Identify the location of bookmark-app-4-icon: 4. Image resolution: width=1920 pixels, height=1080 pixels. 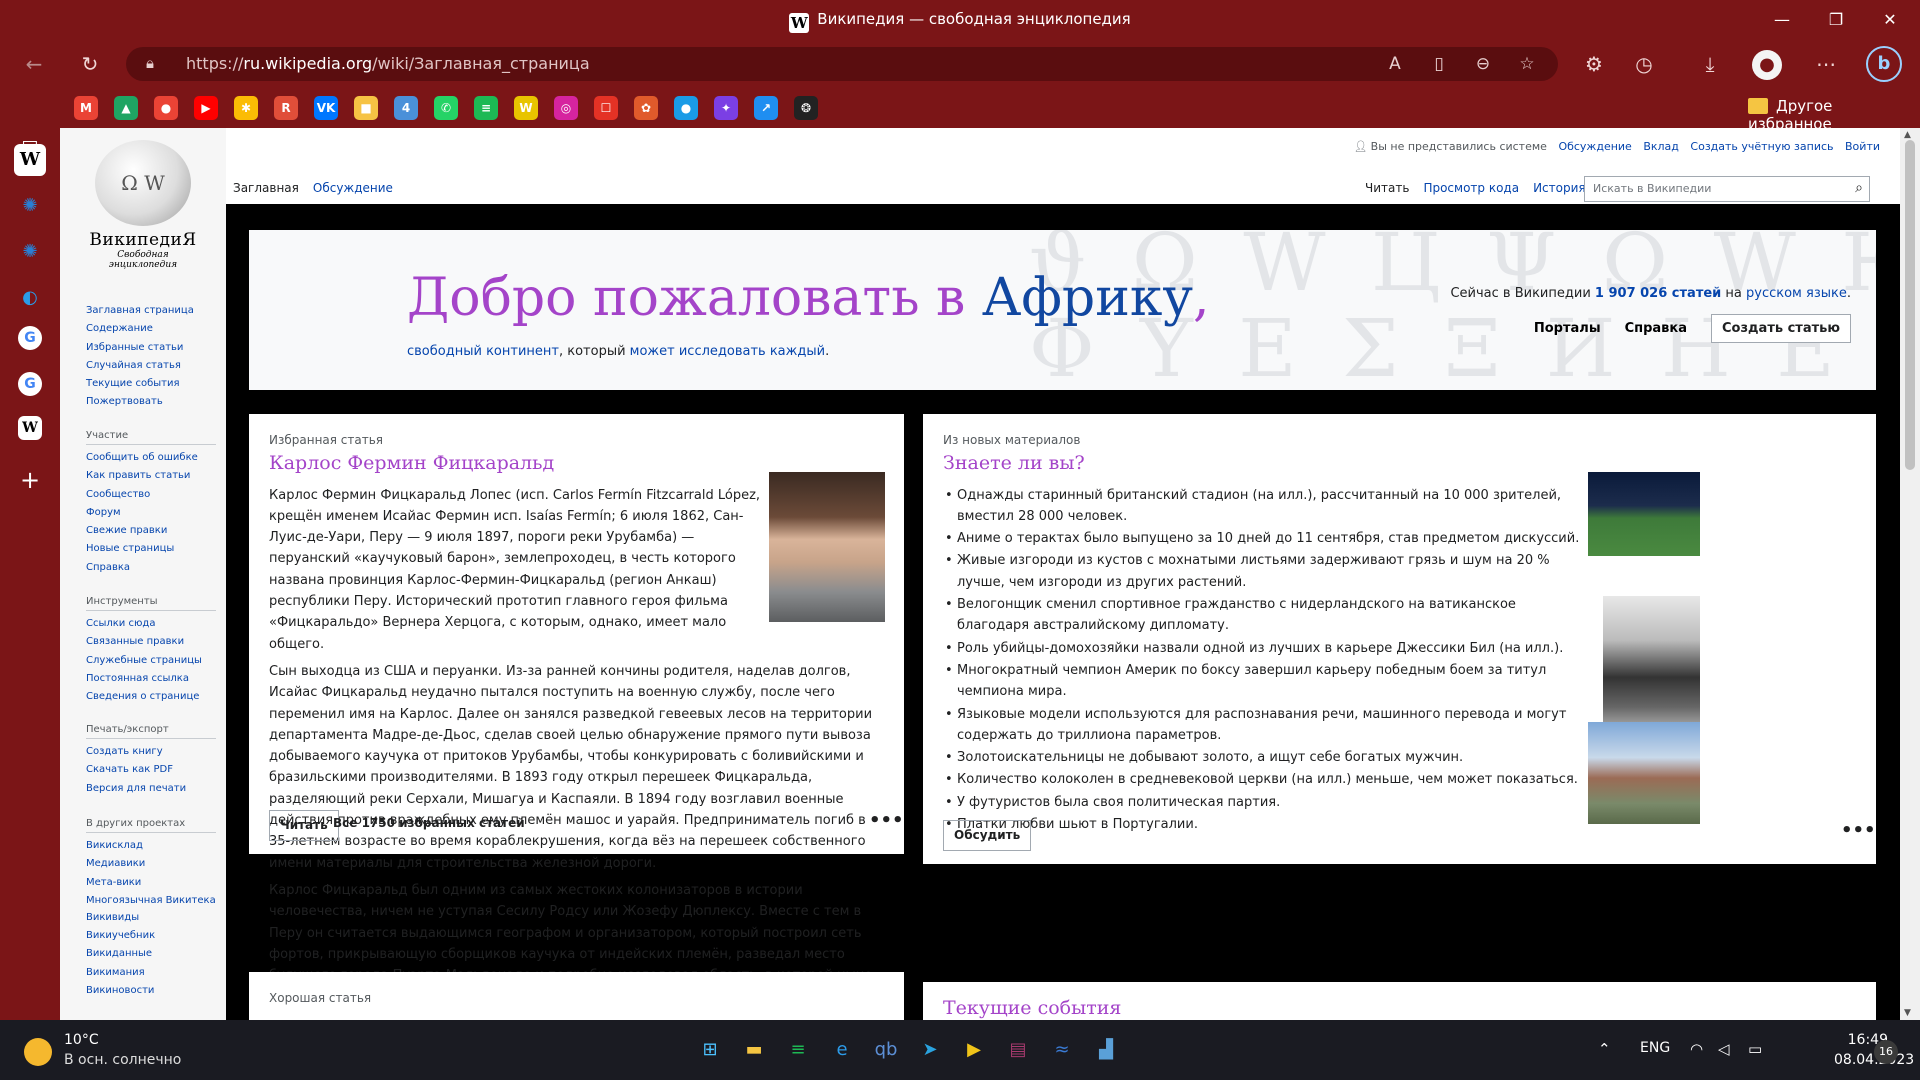
(406, 108).